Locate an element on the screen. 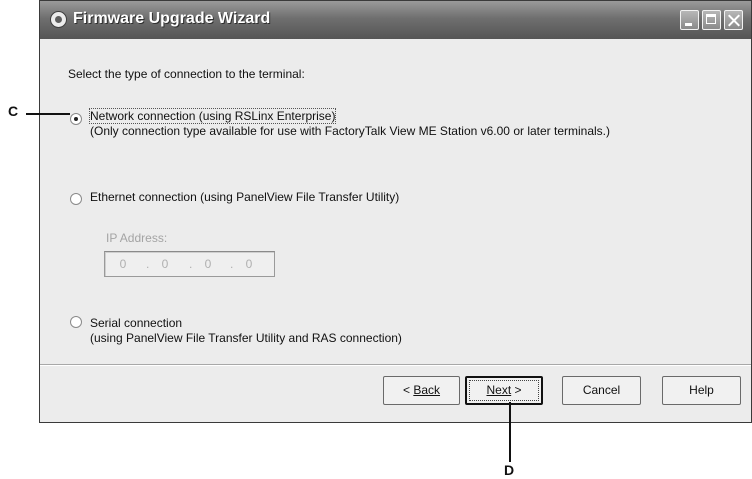  title-bar: Firmware Upgrade Wizard is located at coordinates (395, 20).